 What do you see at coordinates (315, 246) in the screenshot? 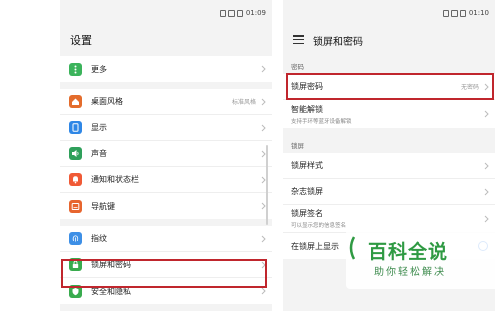
I see `settings-item-label: 在锁屏上显示` at bounding box center [315, 246].